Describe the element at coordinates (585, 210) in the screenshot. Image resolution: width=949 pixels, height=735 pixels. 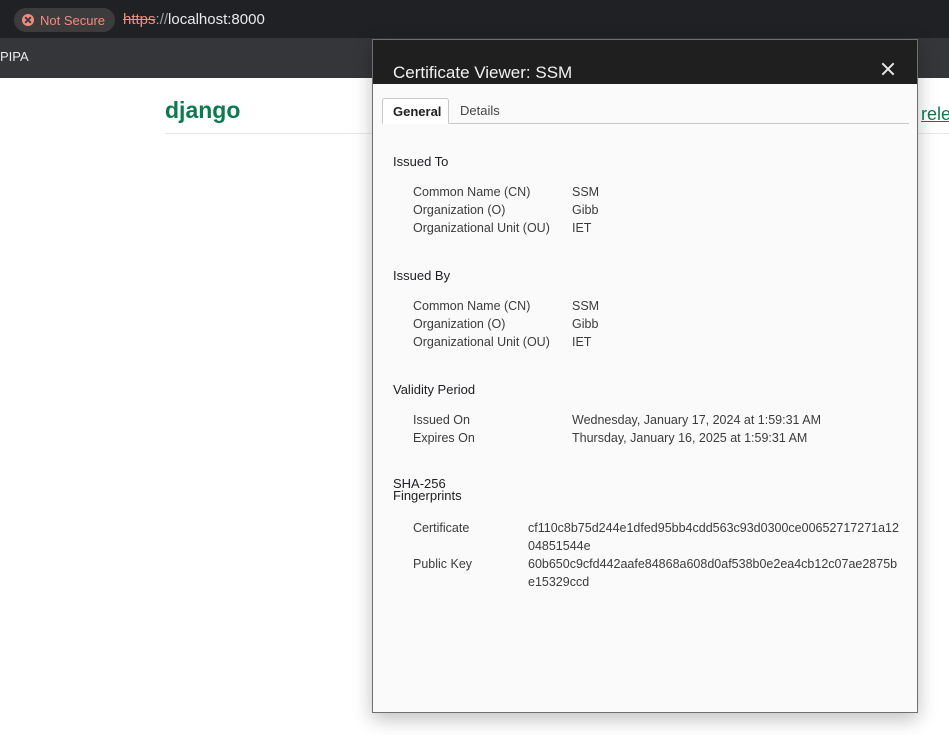
I see `issued-to-o-value: Gibb` at that location.